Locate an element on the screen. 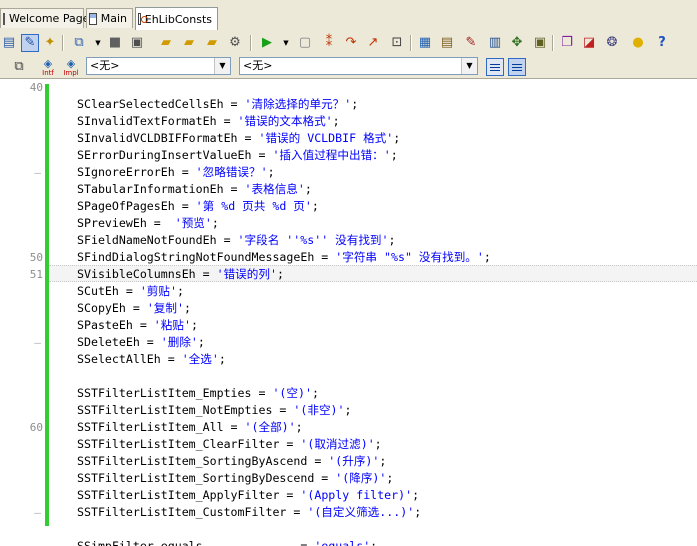 The height and width of the screenshot is (546, 697). package-button: ▣ is located at coordinates (540, 43).